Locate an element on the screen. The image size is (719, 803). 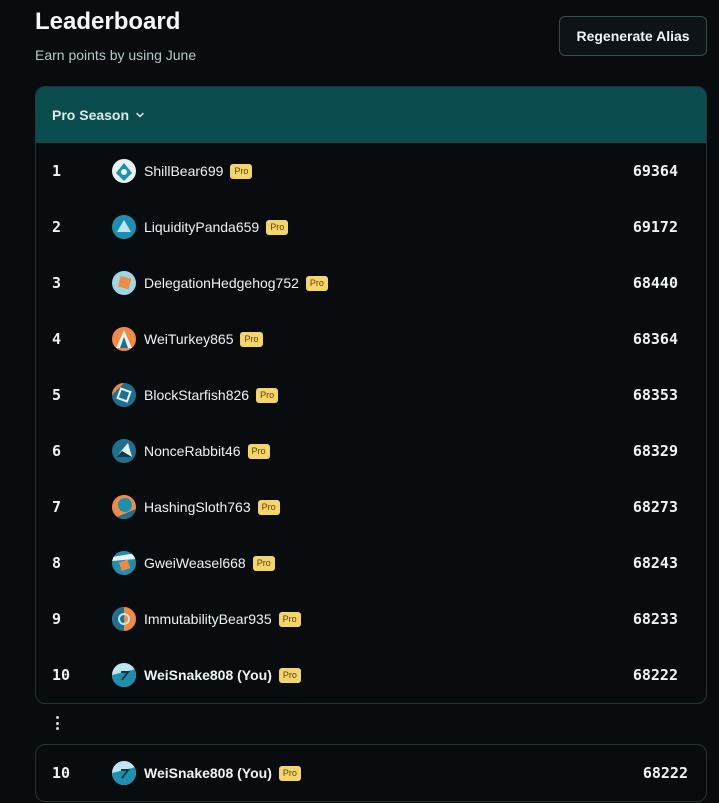
season-dropdown: Pro Season is located at coordinates (98, 115).